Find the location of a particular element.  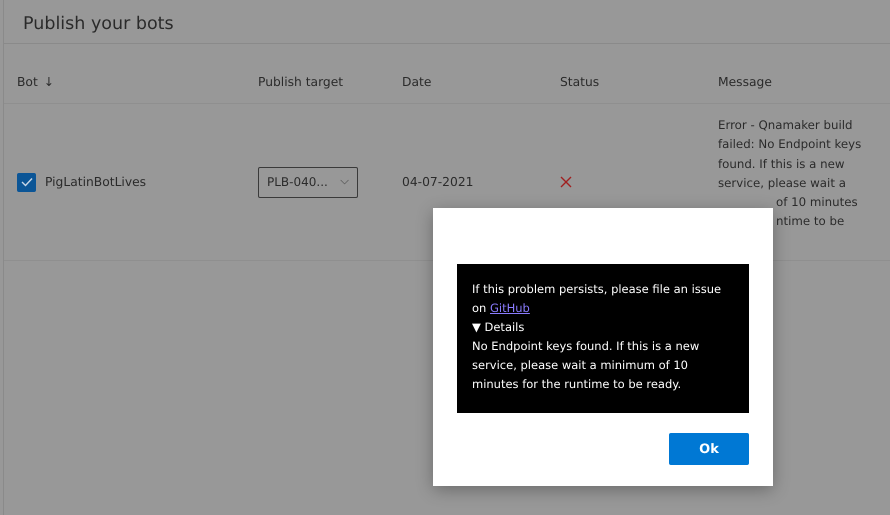

message-text: ntime to be is located at coordinates (810, 221).